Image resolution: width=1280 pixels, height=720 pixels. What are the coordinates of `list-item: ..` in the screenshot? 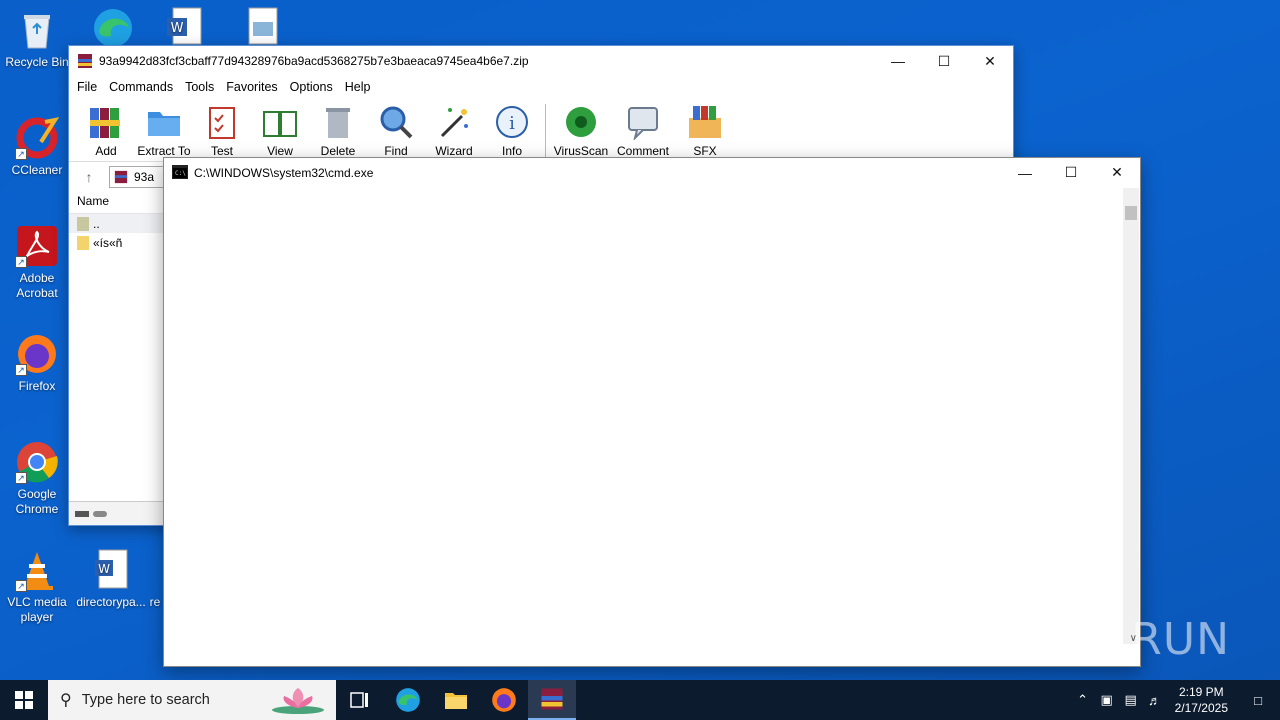 It's located at (116, 223).